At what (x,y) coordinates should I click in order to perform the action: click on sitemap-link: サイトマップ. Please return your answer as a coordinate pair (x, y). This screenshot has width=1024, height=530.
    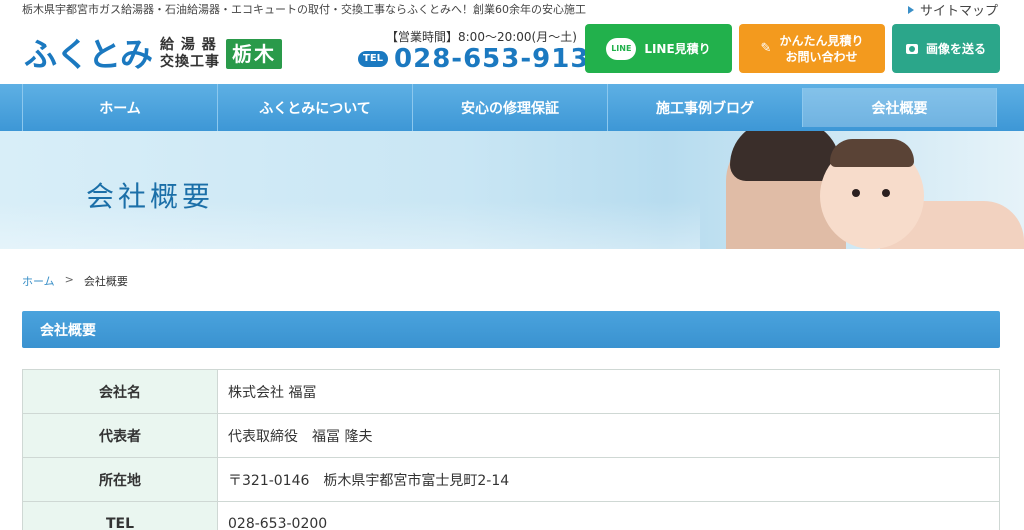
    Looking at the image, I should click on (952, 9).